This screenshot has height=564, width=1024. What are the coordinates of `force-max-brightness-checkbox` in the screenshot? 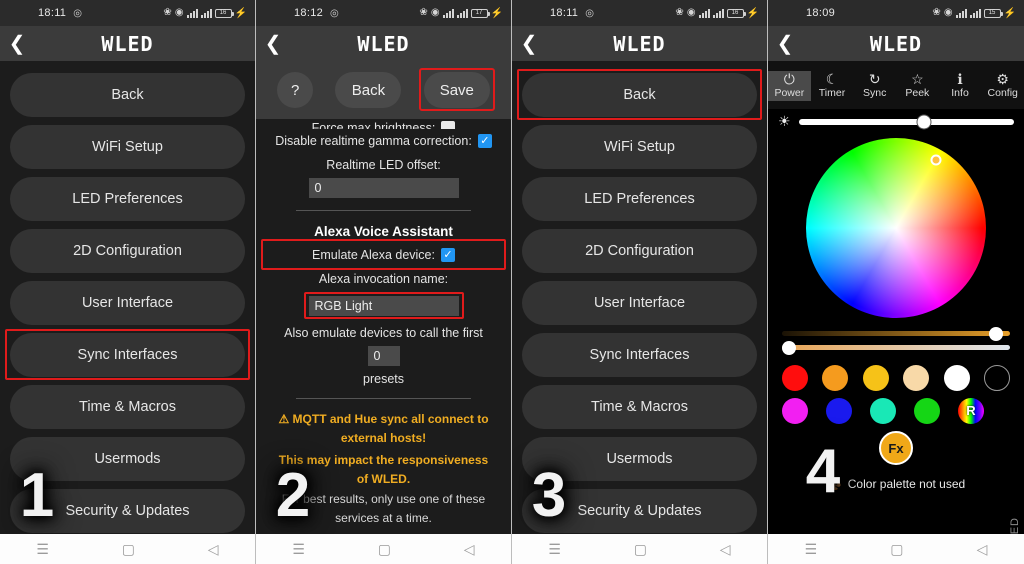 It's located at (448, 125).